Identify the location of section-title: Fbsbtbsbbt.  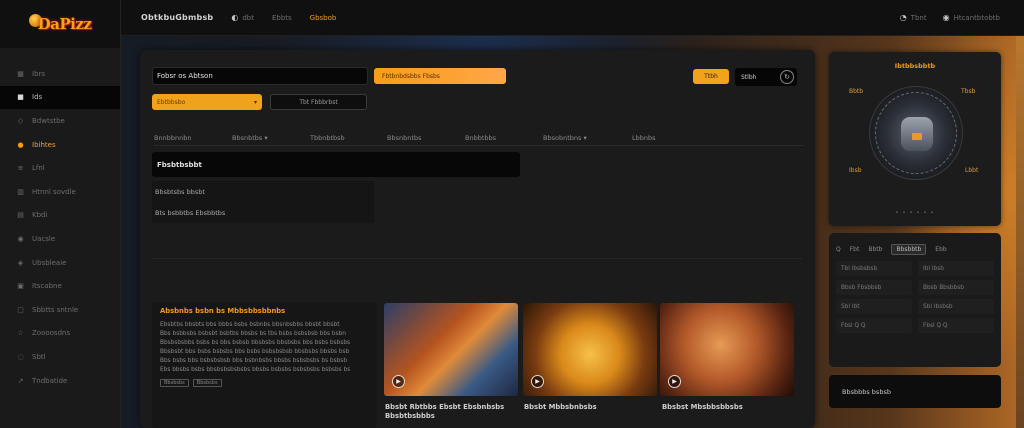
(336, 164).